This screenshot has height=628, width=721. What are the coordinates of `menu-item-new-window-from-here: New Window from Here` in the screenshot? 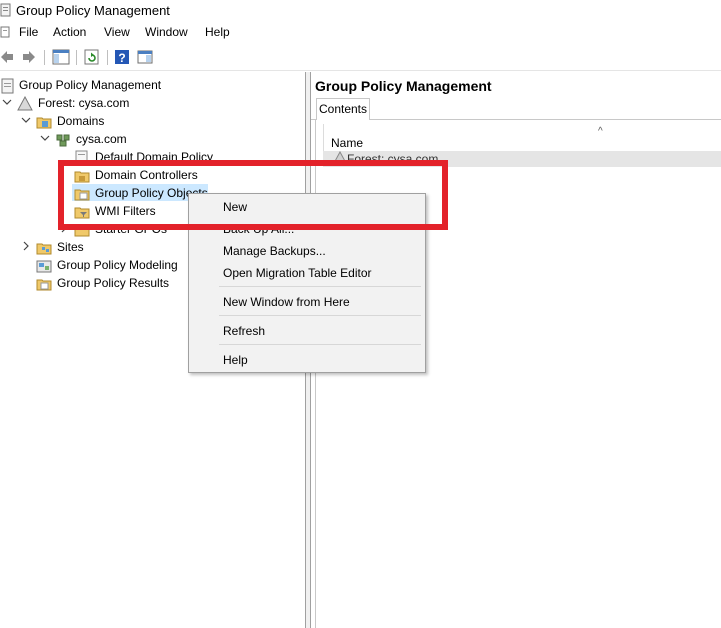 It's located at (286, 302).